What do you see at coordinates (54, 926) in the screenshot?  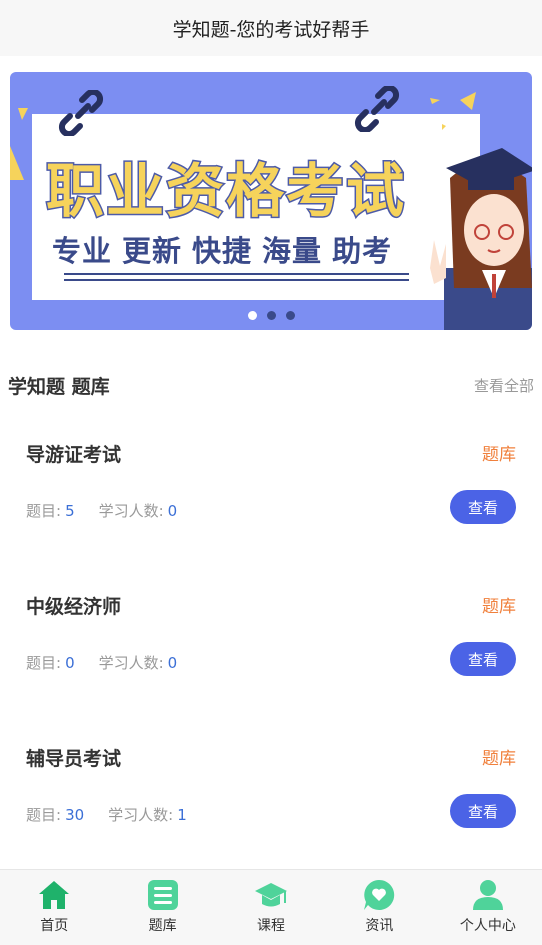 I see `tab-label: 首页` at bounding box center [54, 926].